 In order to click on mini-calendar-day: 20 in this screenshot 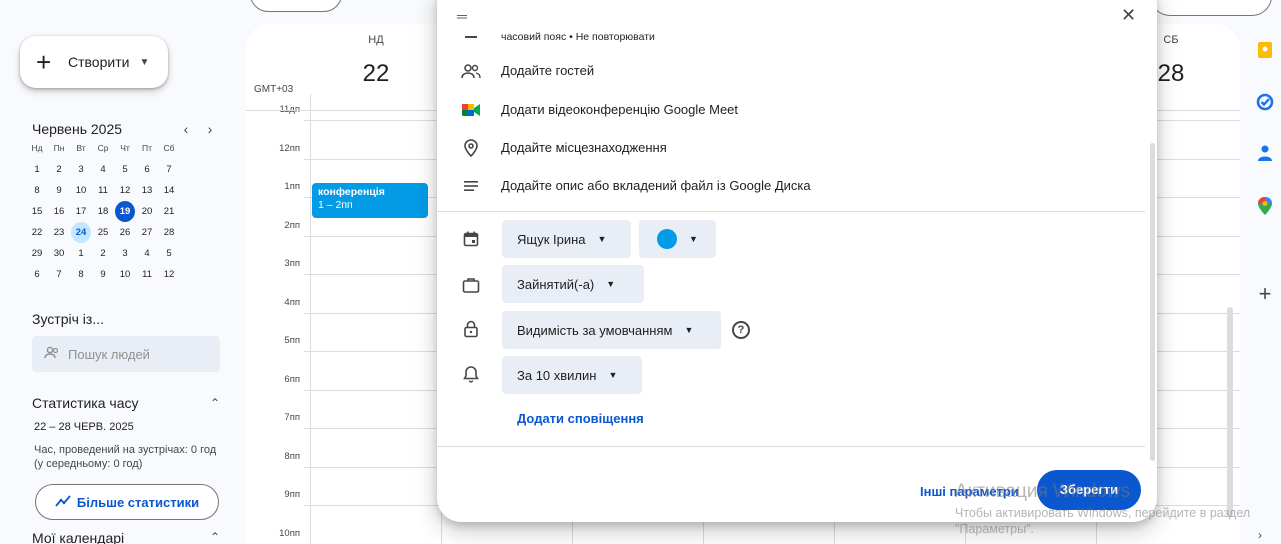, I will do `click(147, 211)`.